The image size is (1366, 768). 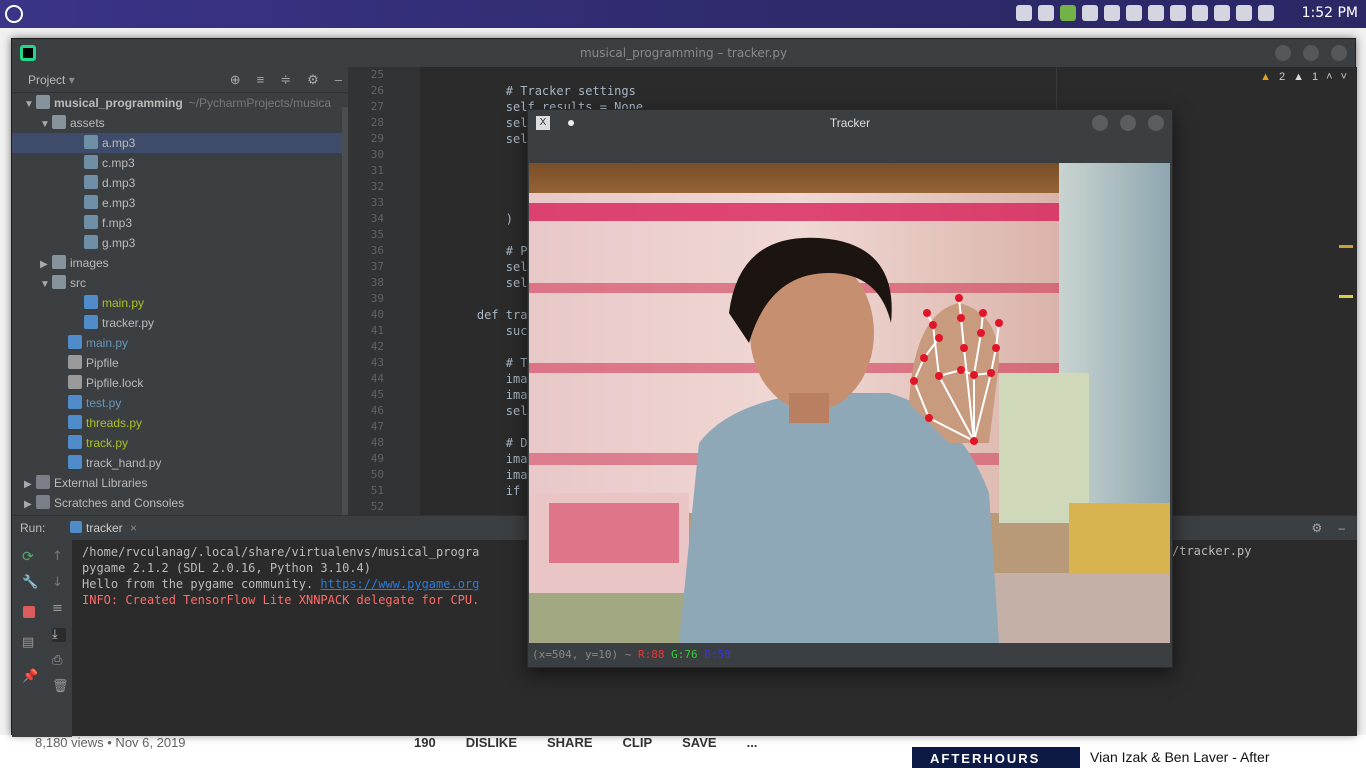 What do you see at coordinates (1156, 13) in the screenshot?
I see `music-icon` at bounding box center [1156, 13].